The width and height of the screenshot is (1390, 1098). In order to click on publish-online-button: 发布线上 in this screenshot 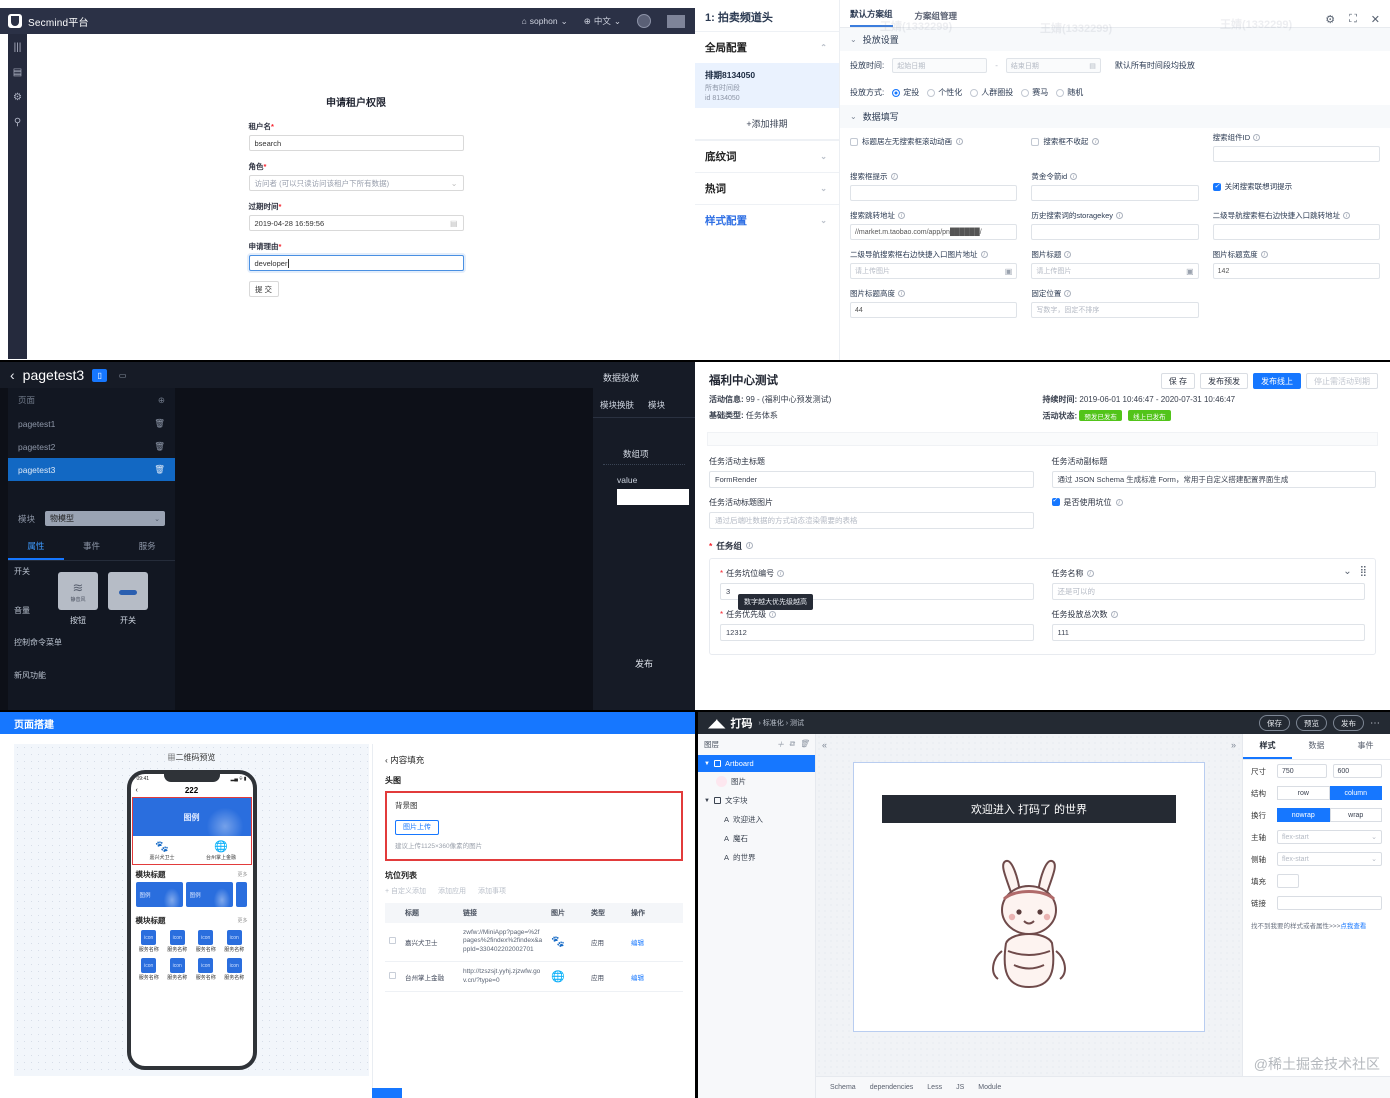, I will do `click(1277, 381)`.